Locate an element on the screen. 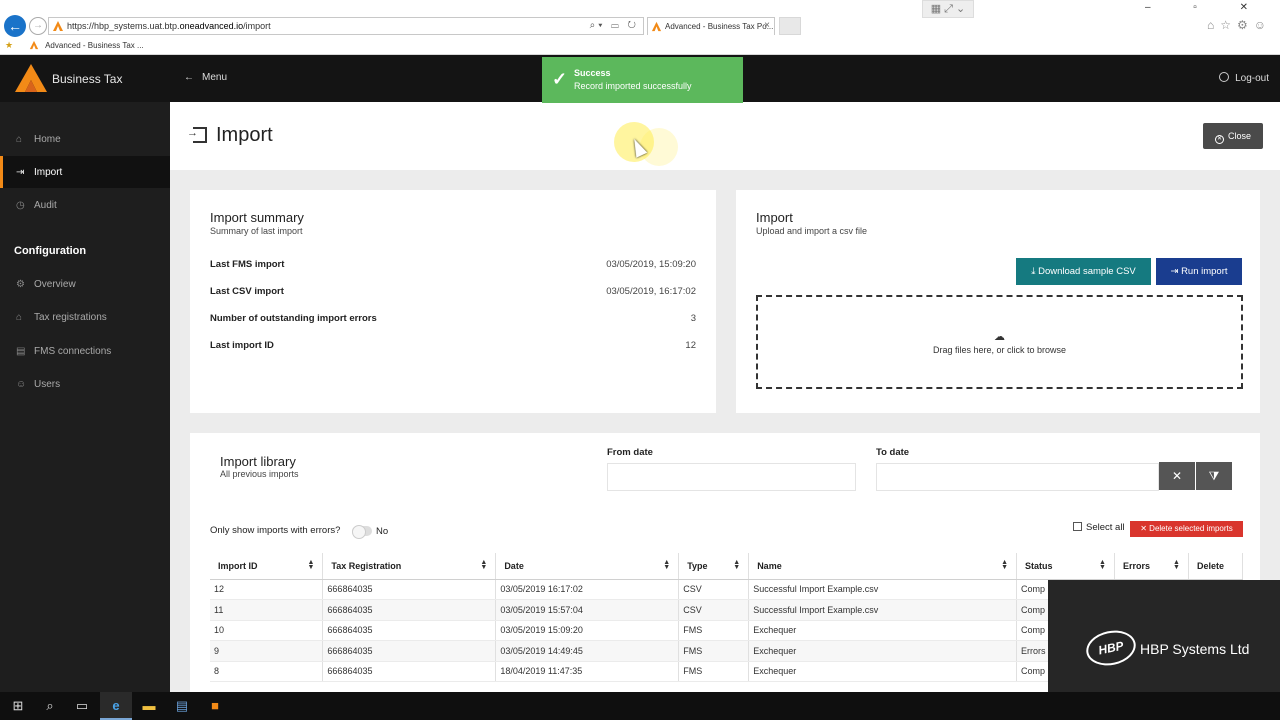 The image size is (1280, 720). taskbar: ⊞ ⌕ ▭ e ▬ ▤ ■ is located at coordinates (640, 706).